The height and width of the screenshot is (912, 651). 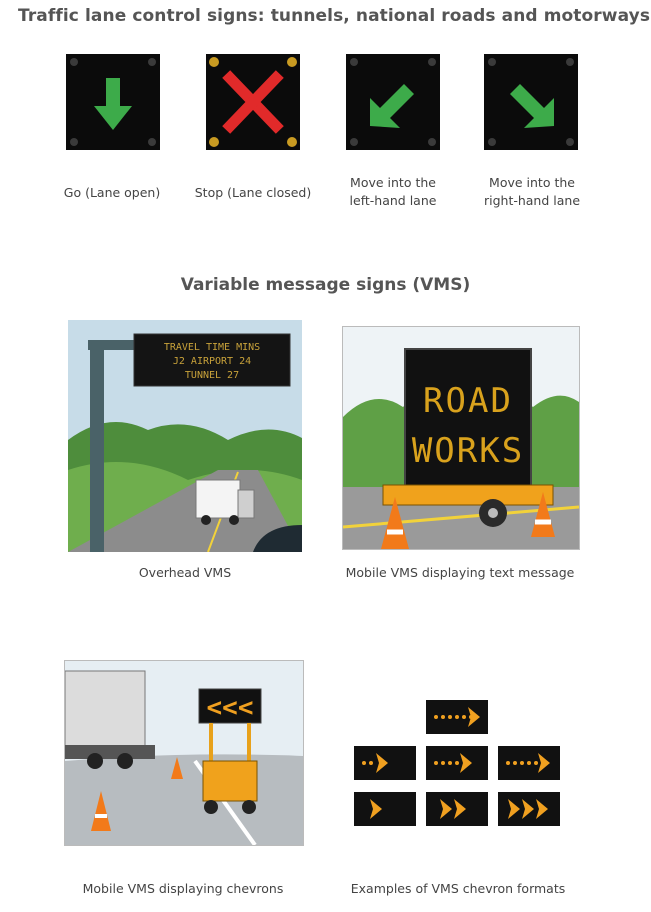 I want to click on overhead-sign-line3: TUNNEL 27, so click(x=212, y=375).